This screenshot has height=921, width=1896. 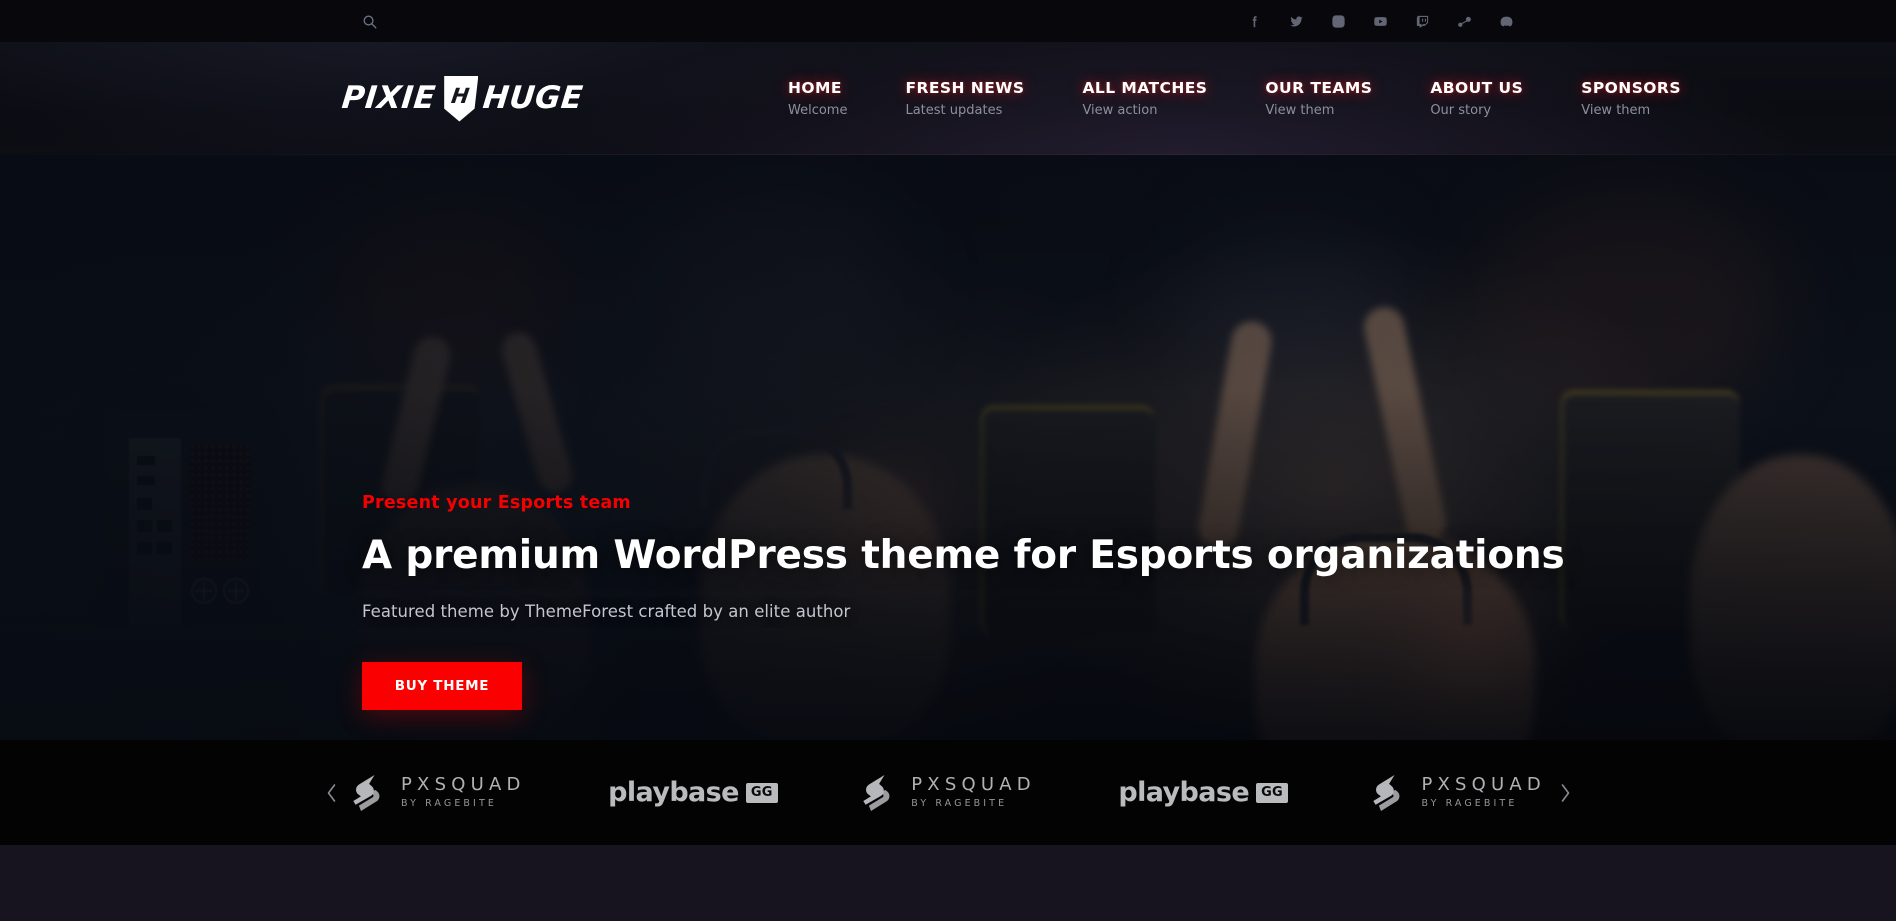 What do you see at coordinates (1461, 110) in the screenshot?
I see `nav-sublabel: Our story` at bounding box center [1461, 110].